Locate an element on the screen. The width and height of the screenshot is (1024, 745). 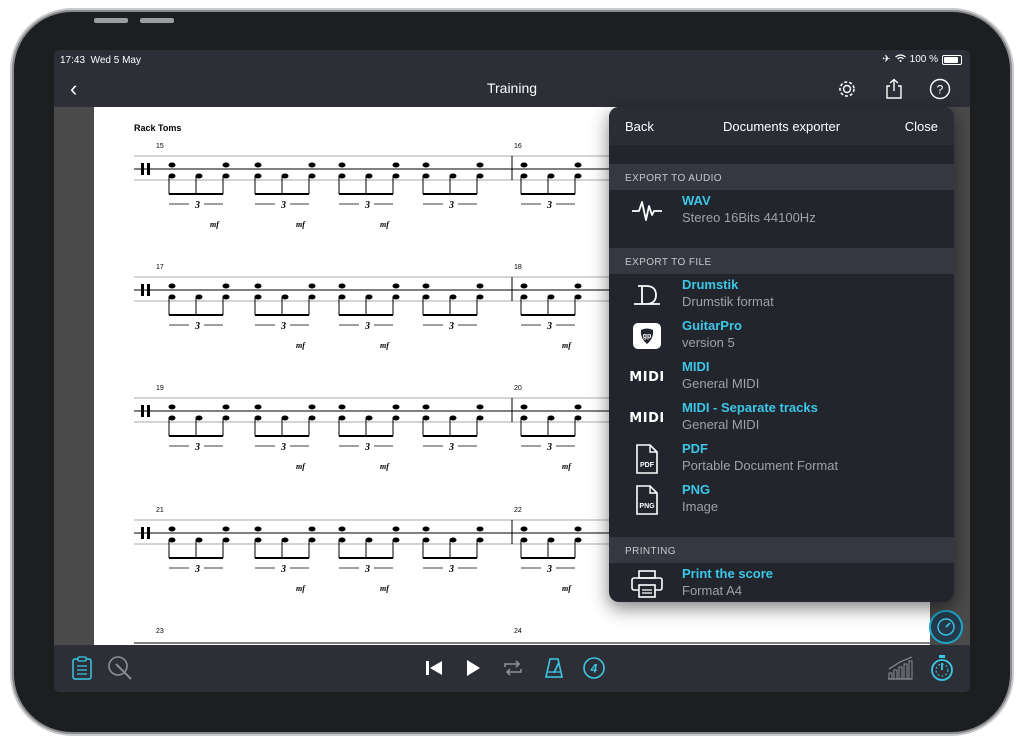
svg-text: gp is located at coordinates (647, 336).